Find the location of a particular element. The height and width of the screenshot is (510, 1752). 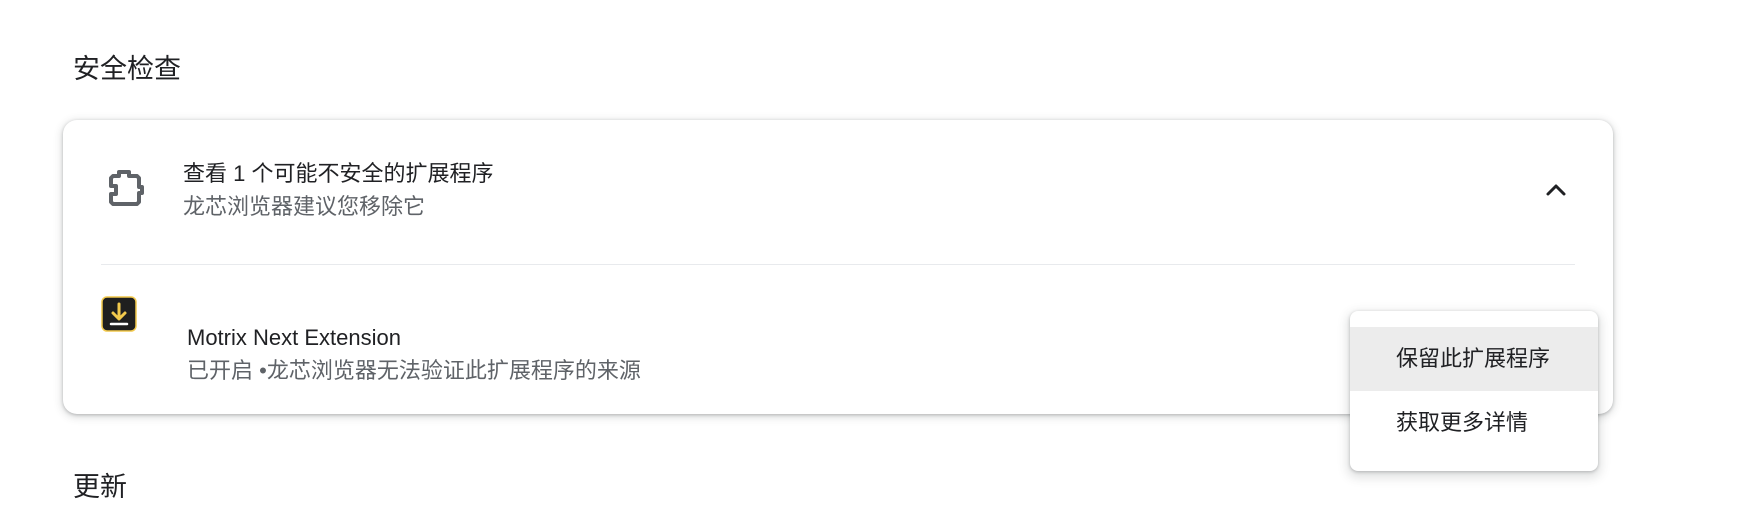

extension-action-menu: 保留此扩展程序 获取更多详情 is located at coordinates (1474, 391).